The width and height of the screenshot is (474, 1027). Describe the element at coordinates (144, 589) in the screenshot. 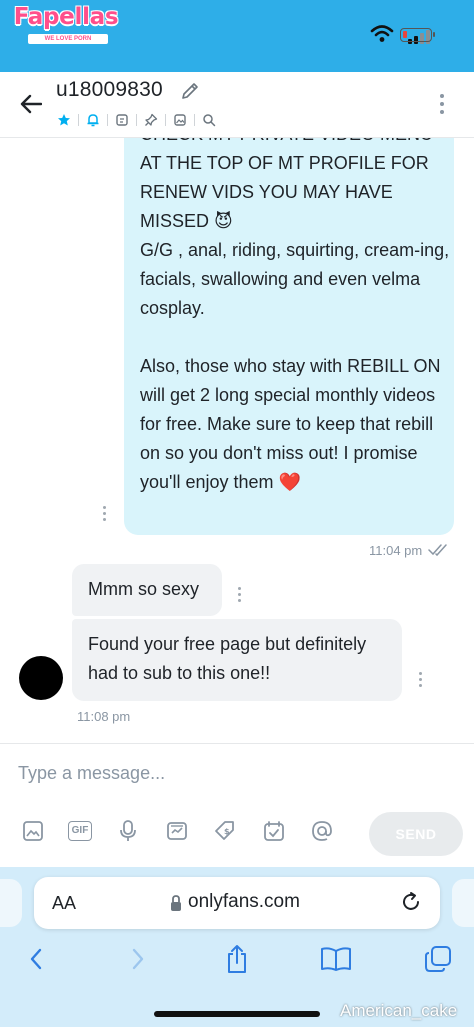

I see `incoming-message-text: Mmm so sexy` at that location.